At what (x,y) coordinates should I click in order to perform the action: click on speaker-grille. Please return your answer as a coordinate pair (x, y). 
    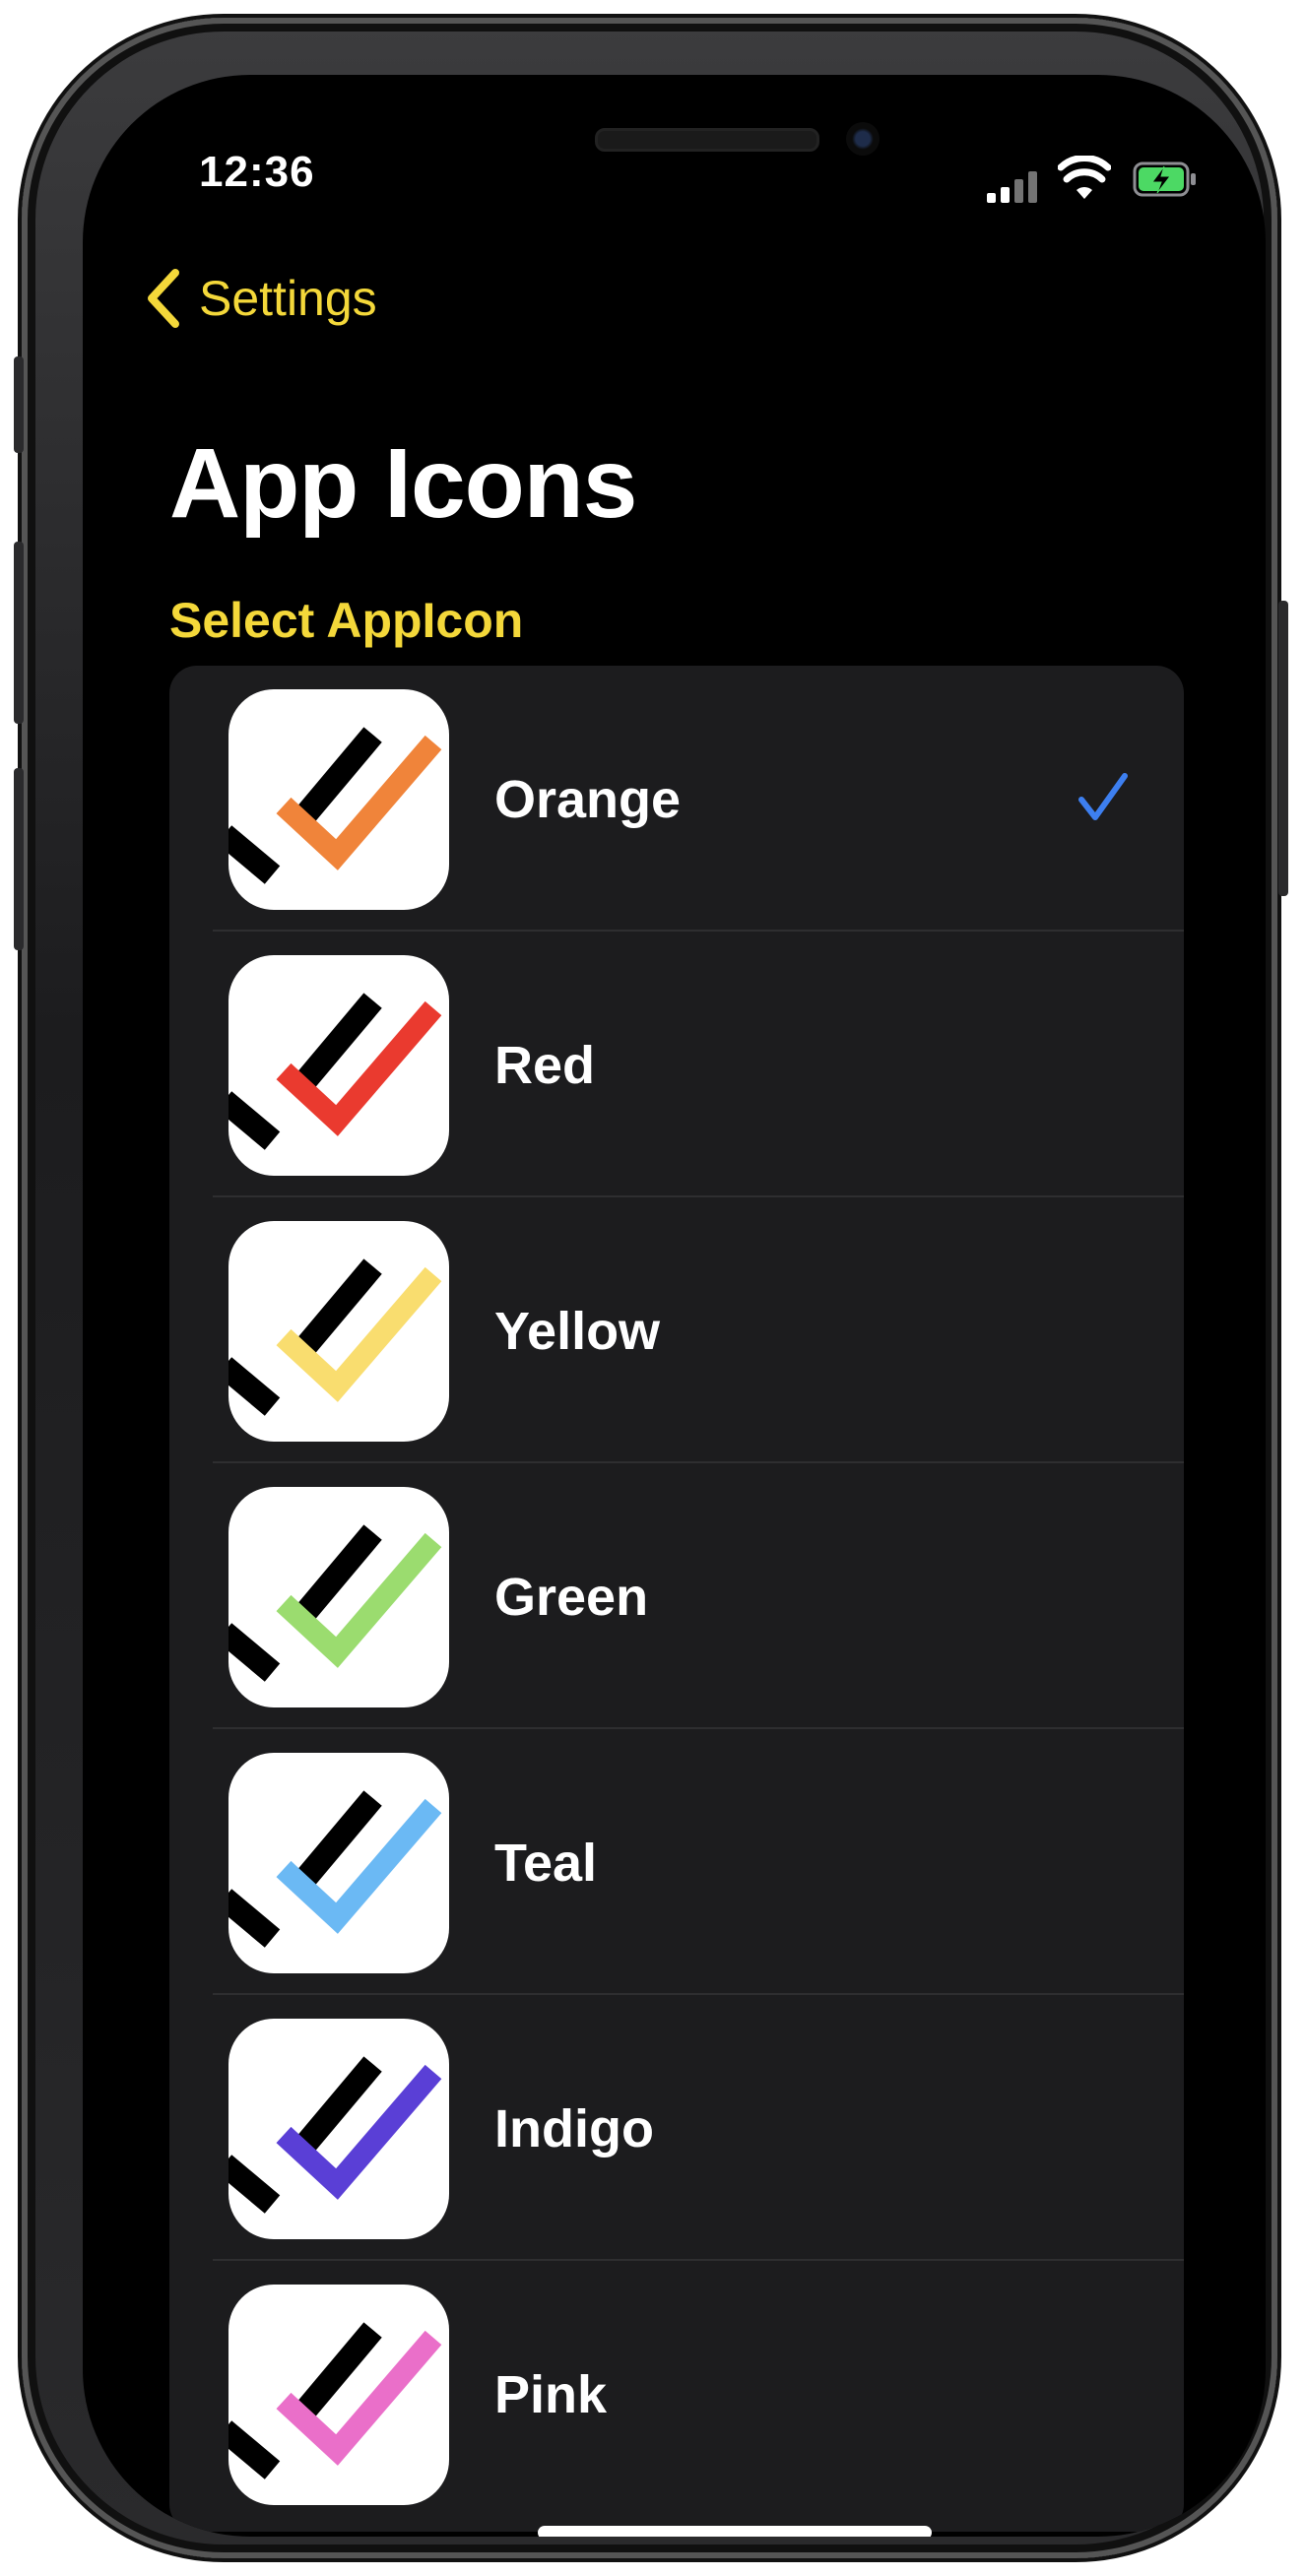
    Looking at the image, I should click on (707, 140).